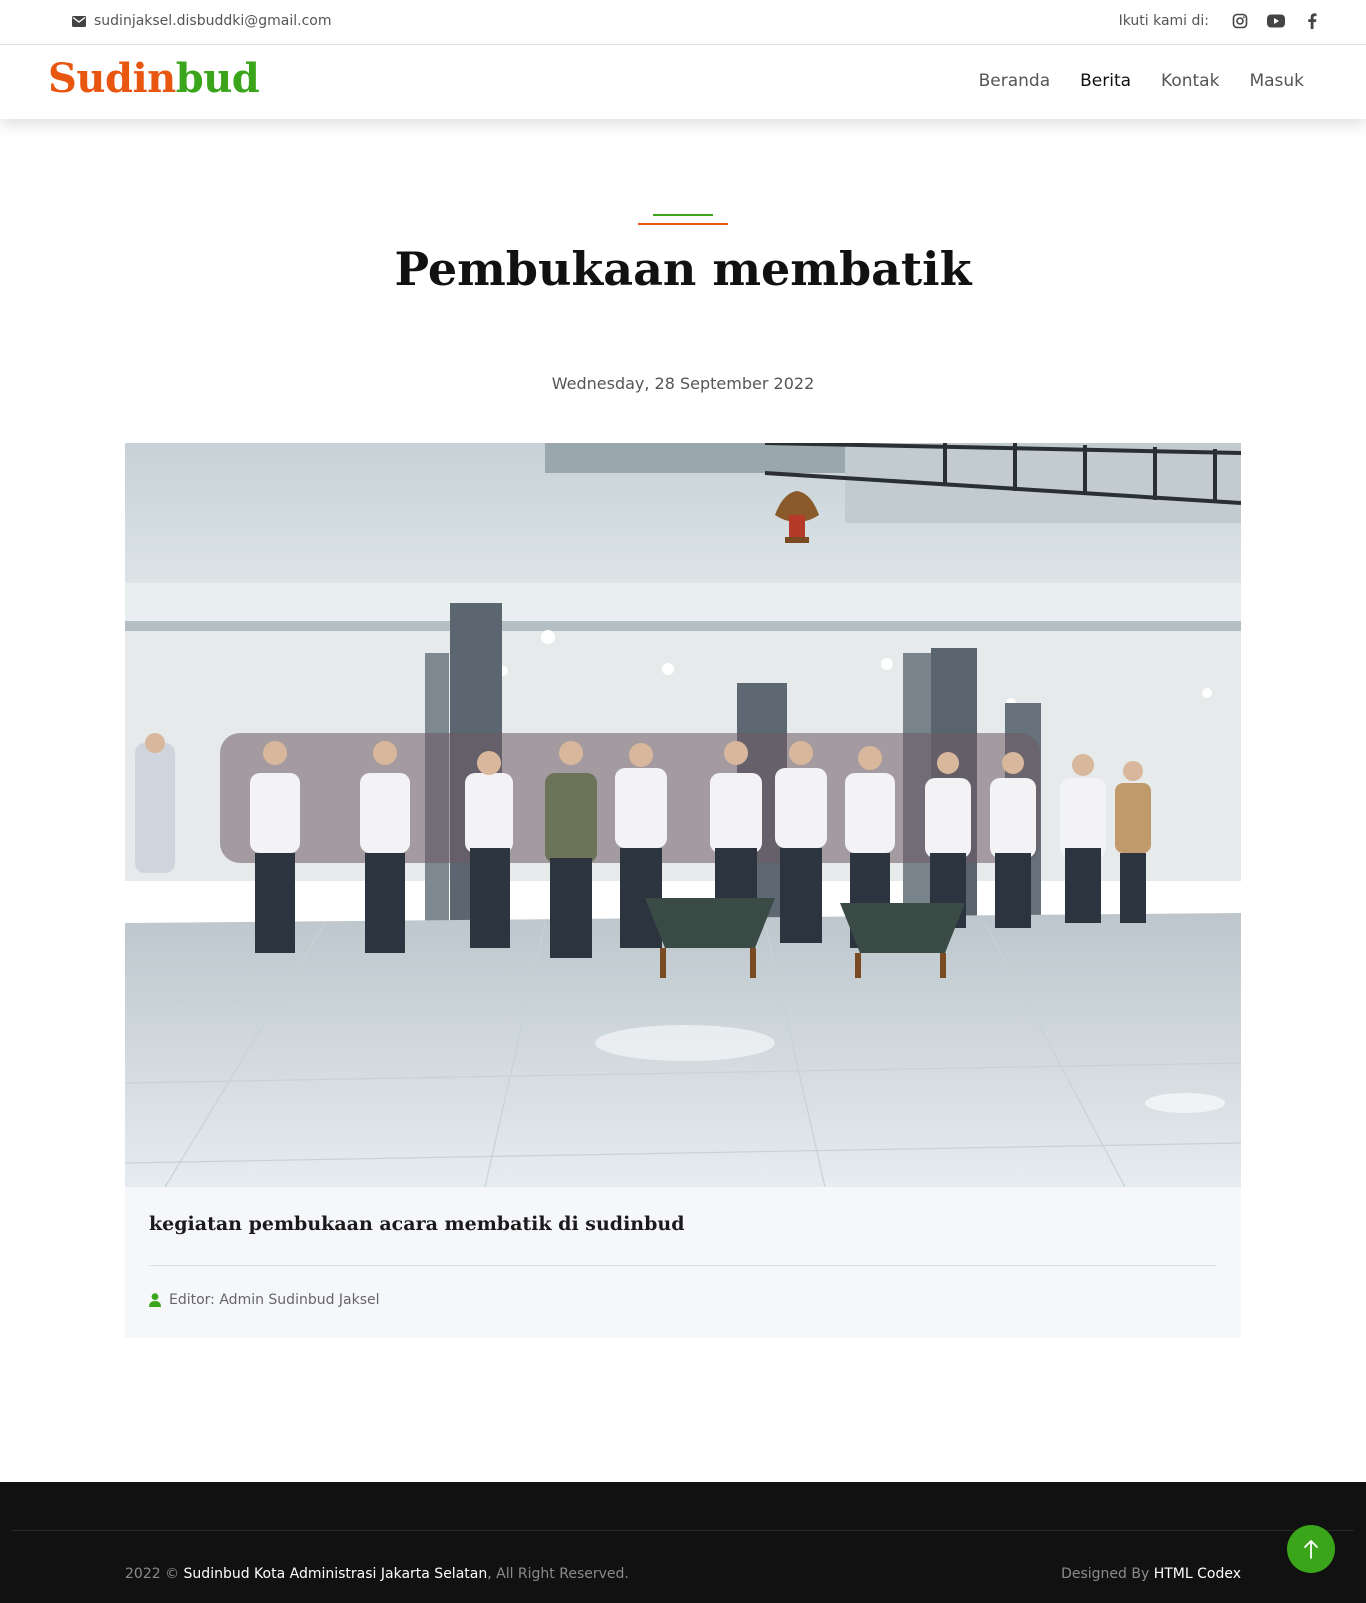 Image resolution: width=1366 pixels, height=1603 pixels. I want to click on youtube-icon, so click(1276, 21).